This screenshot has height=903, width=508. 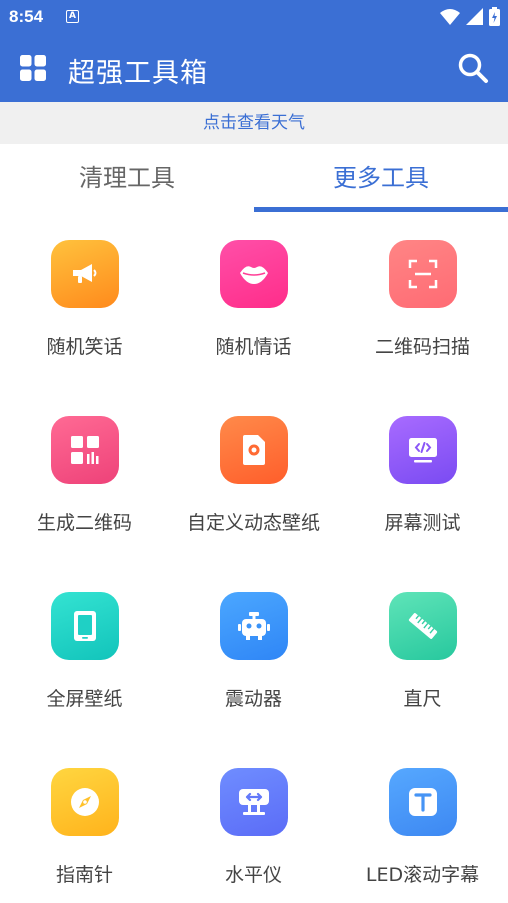 I want to click on scan-icon, so click(x=422, y=274).